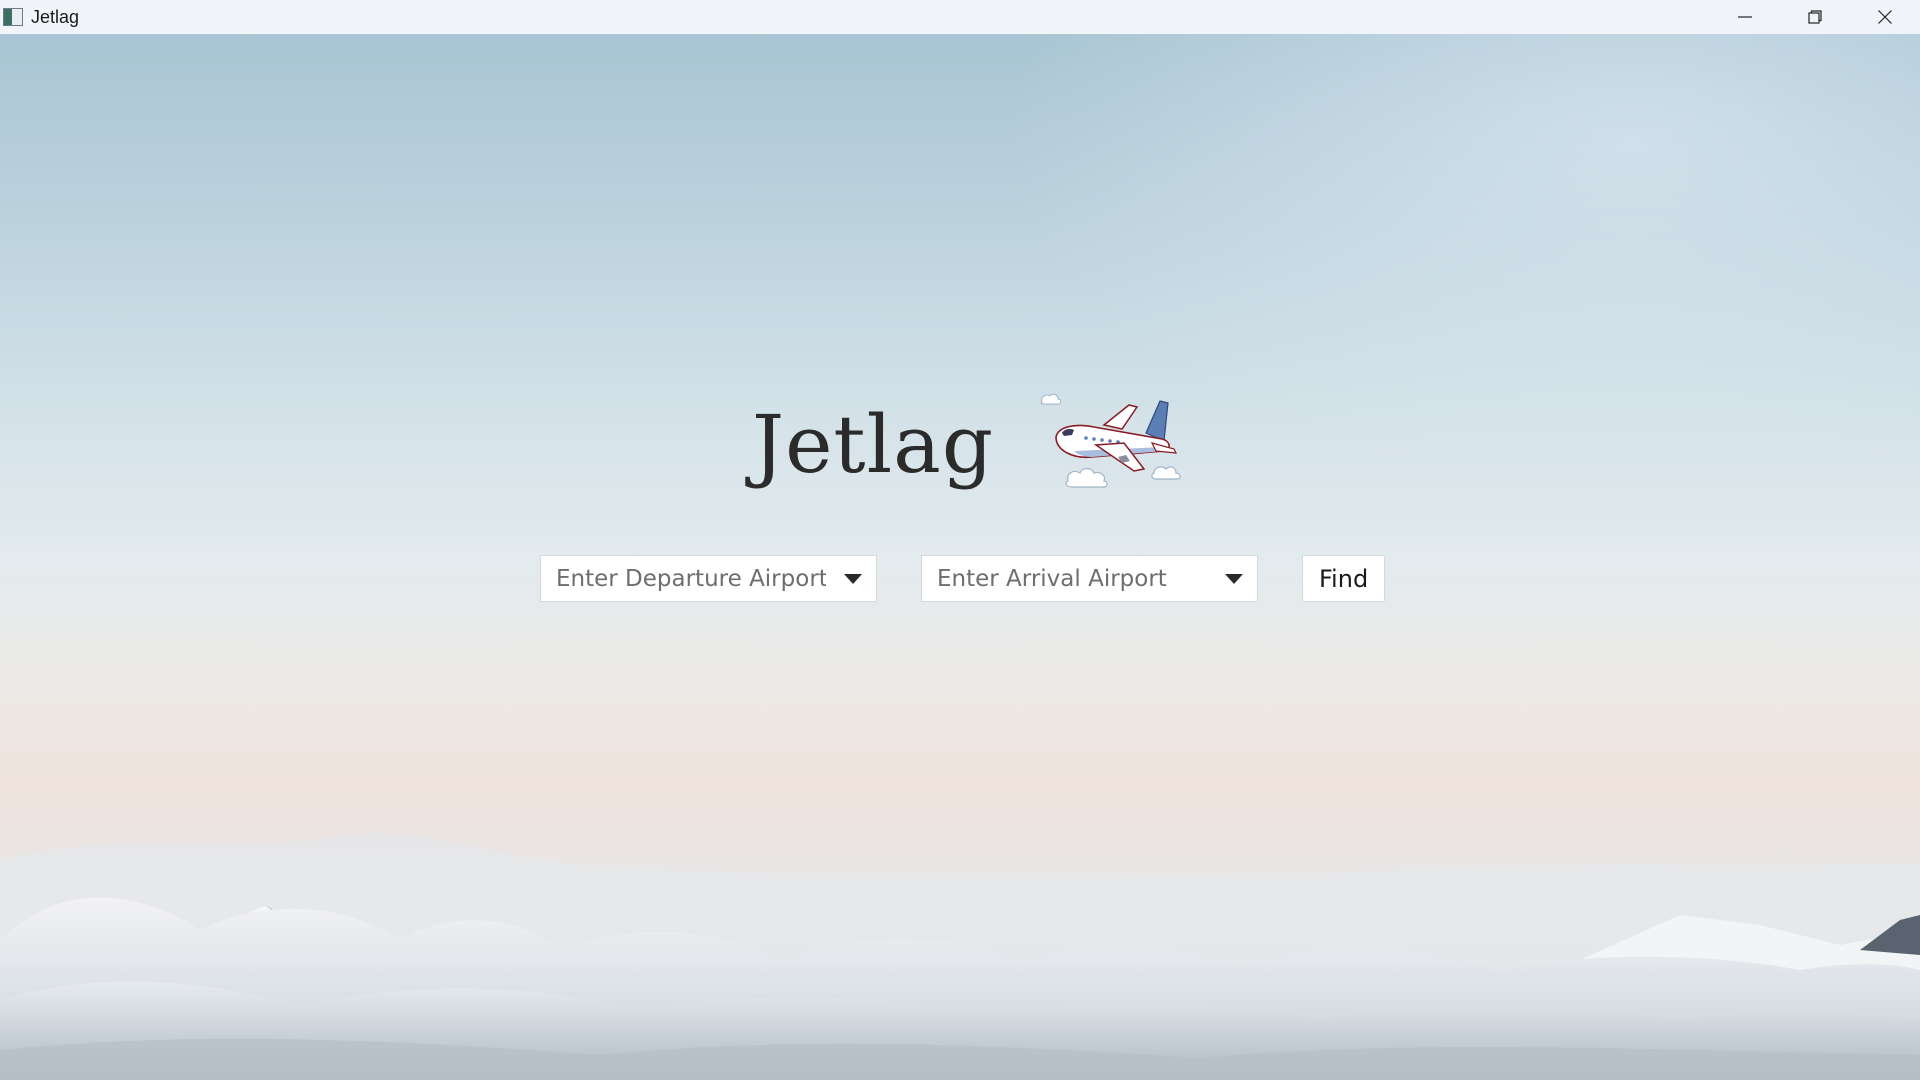 This screenshot has width=1920, height=1080. I want to click on app-window-icon, so click(13, 17).